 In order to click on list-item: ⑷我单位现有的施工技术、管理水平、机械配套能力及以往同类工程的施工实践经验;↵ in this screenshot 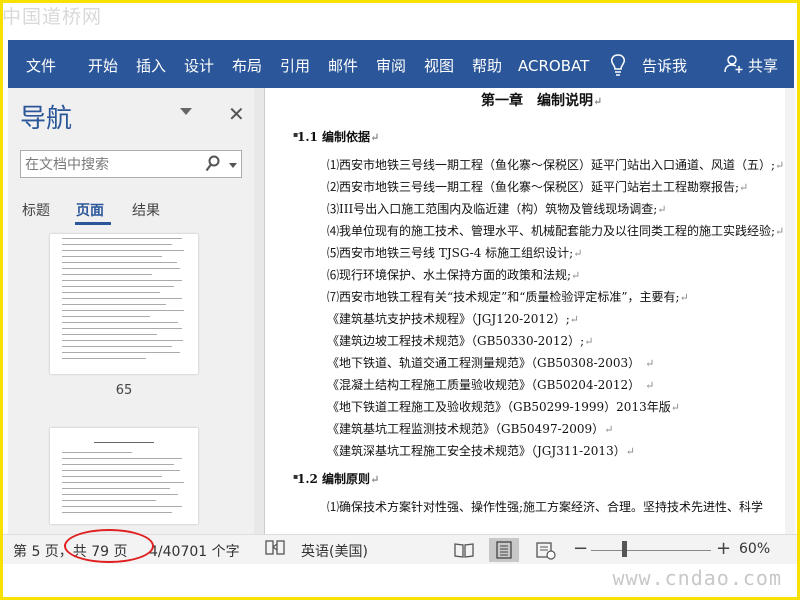, I will do `click(556, 231)`.